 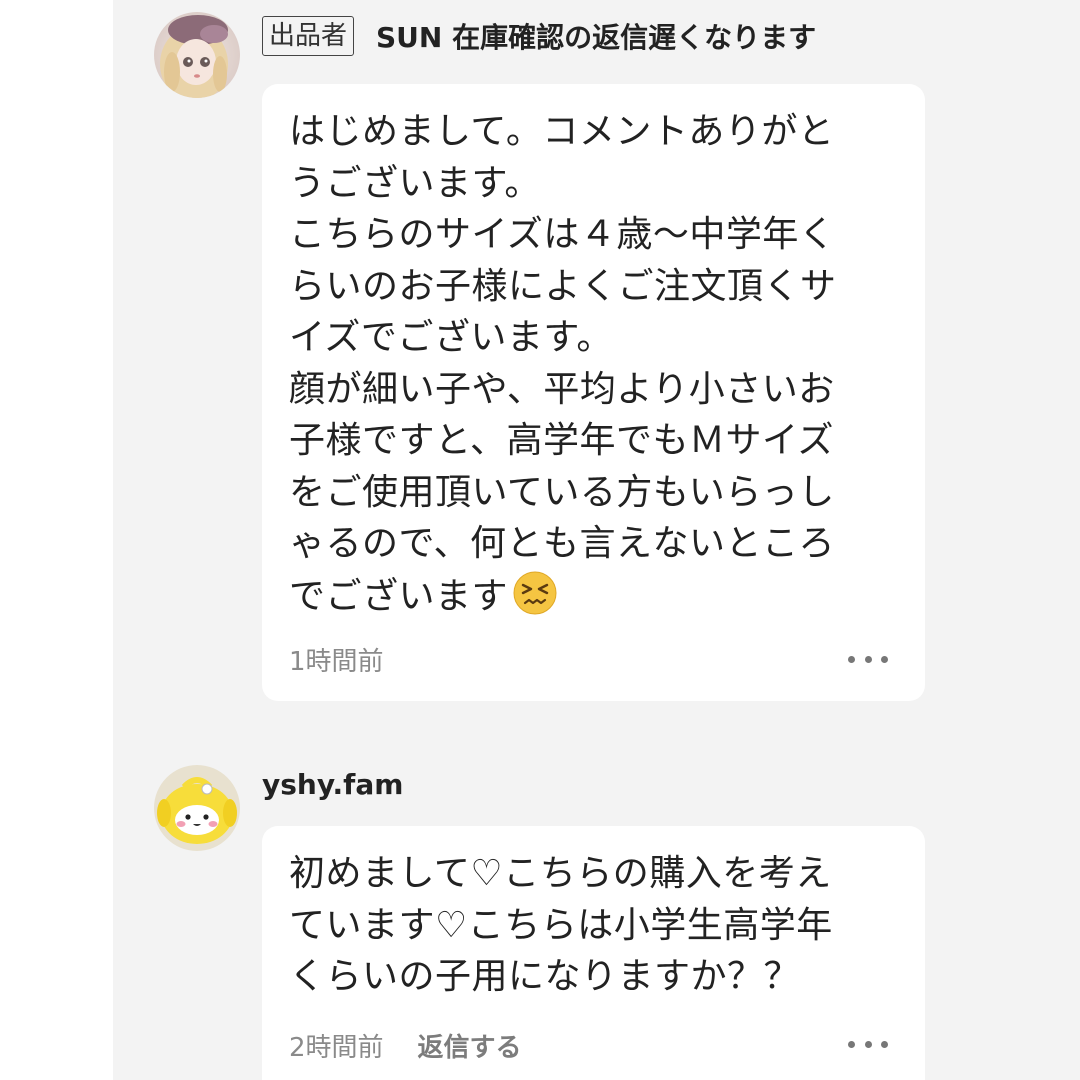 What do you see at coordinates (596, 36) in the screenshot?
I see `user-name: SUN 在庫確認の返信遅くなります` at bounding box center [596, 36].